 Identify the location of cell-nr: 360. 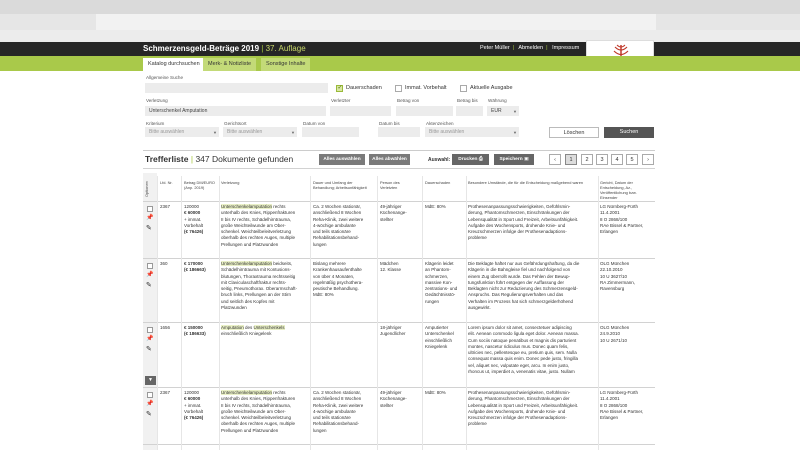
(164, 263).